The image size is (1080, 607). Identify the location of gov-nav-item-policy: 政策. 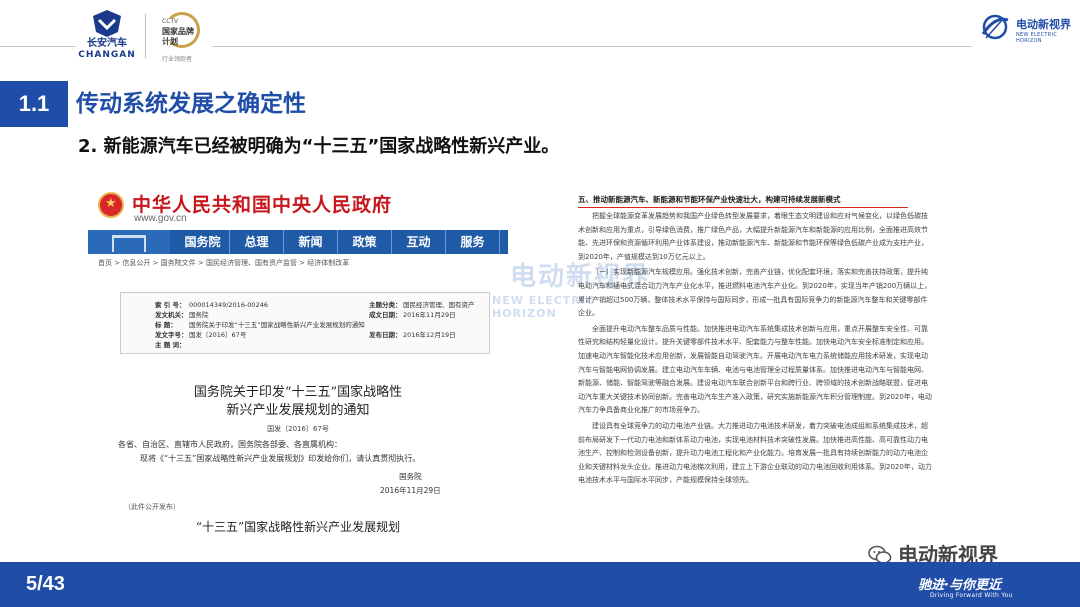
(365, 242).